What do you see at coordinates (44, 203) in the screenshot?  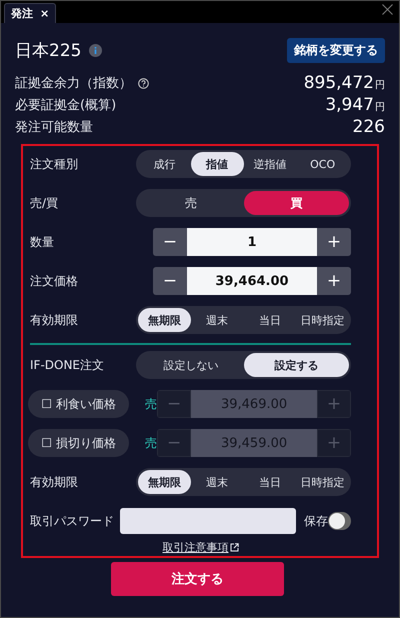 I see `field-label: 売/買` at bounding box center [44, 203].